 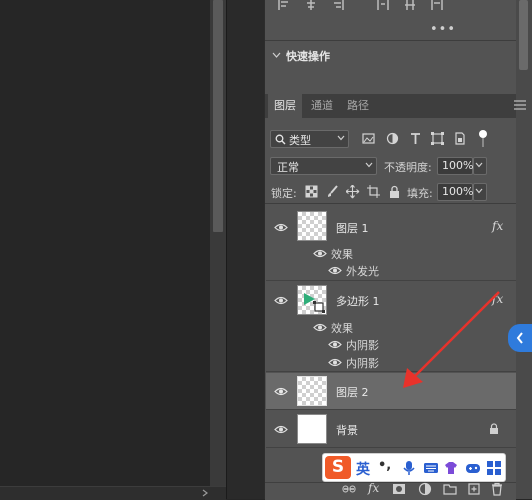 I want to click on opacity-label: 不透明度:, so click(x=408, y=167).